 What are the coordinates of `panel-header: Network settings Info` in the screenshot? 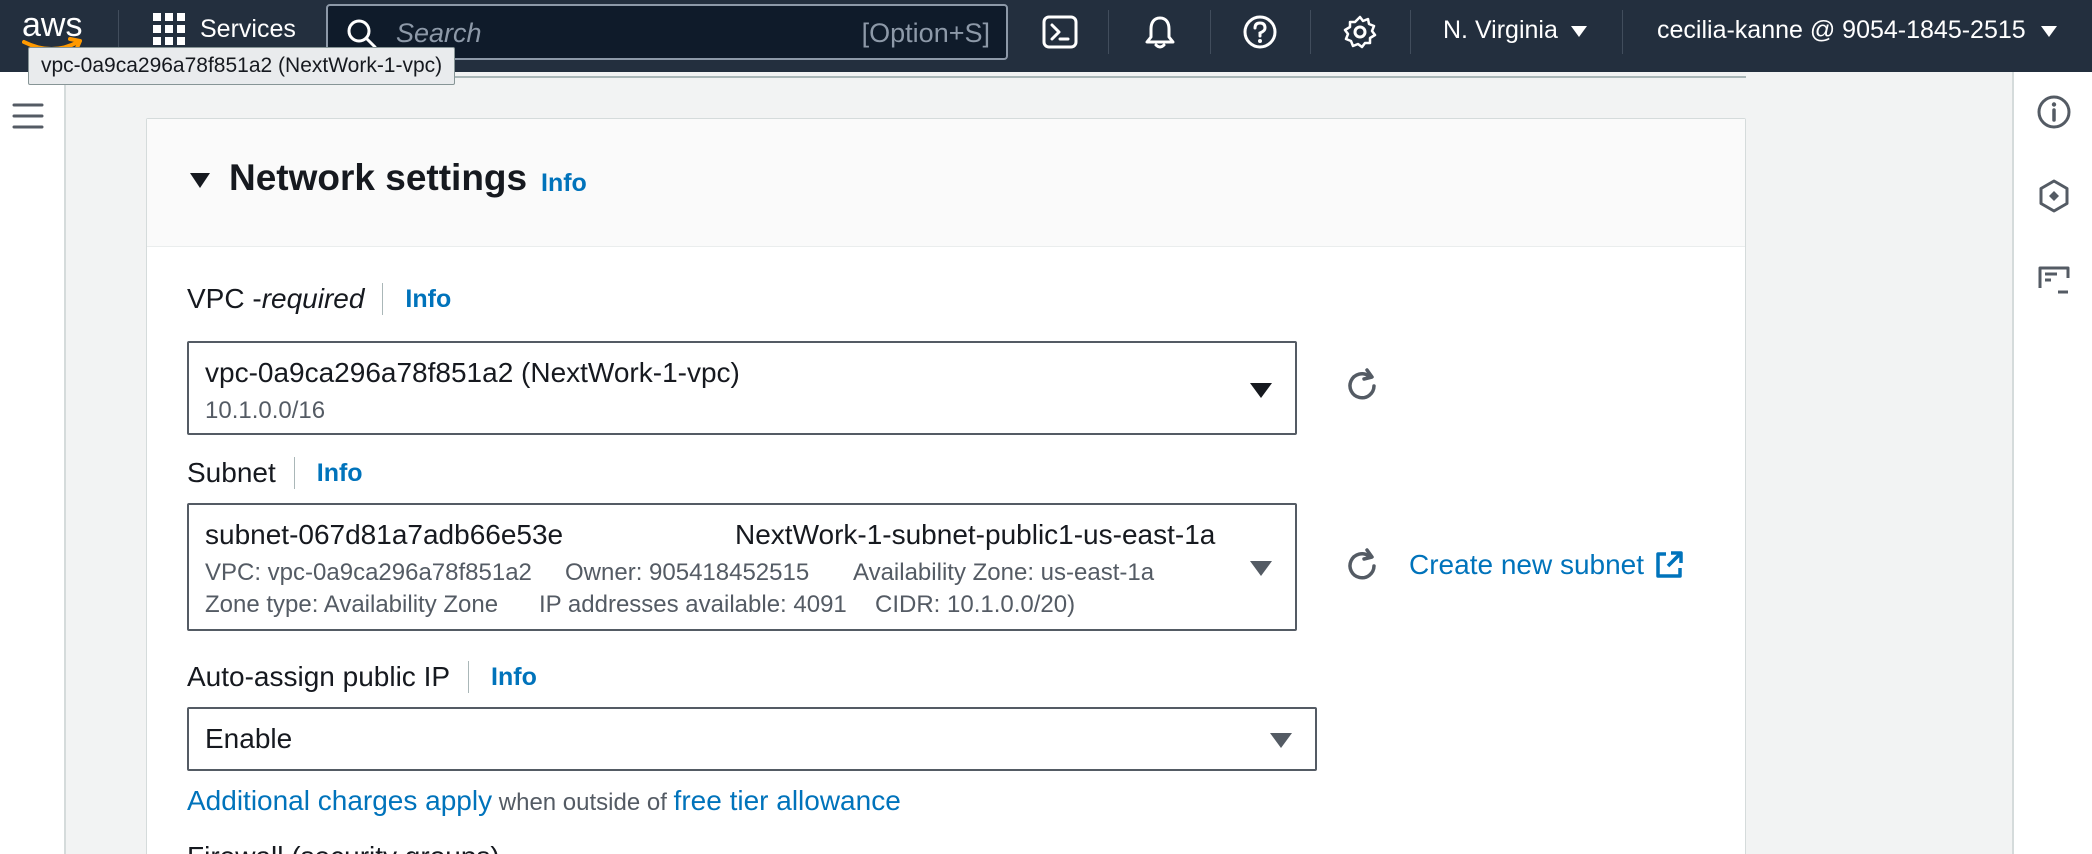 It's located at (946, 183).